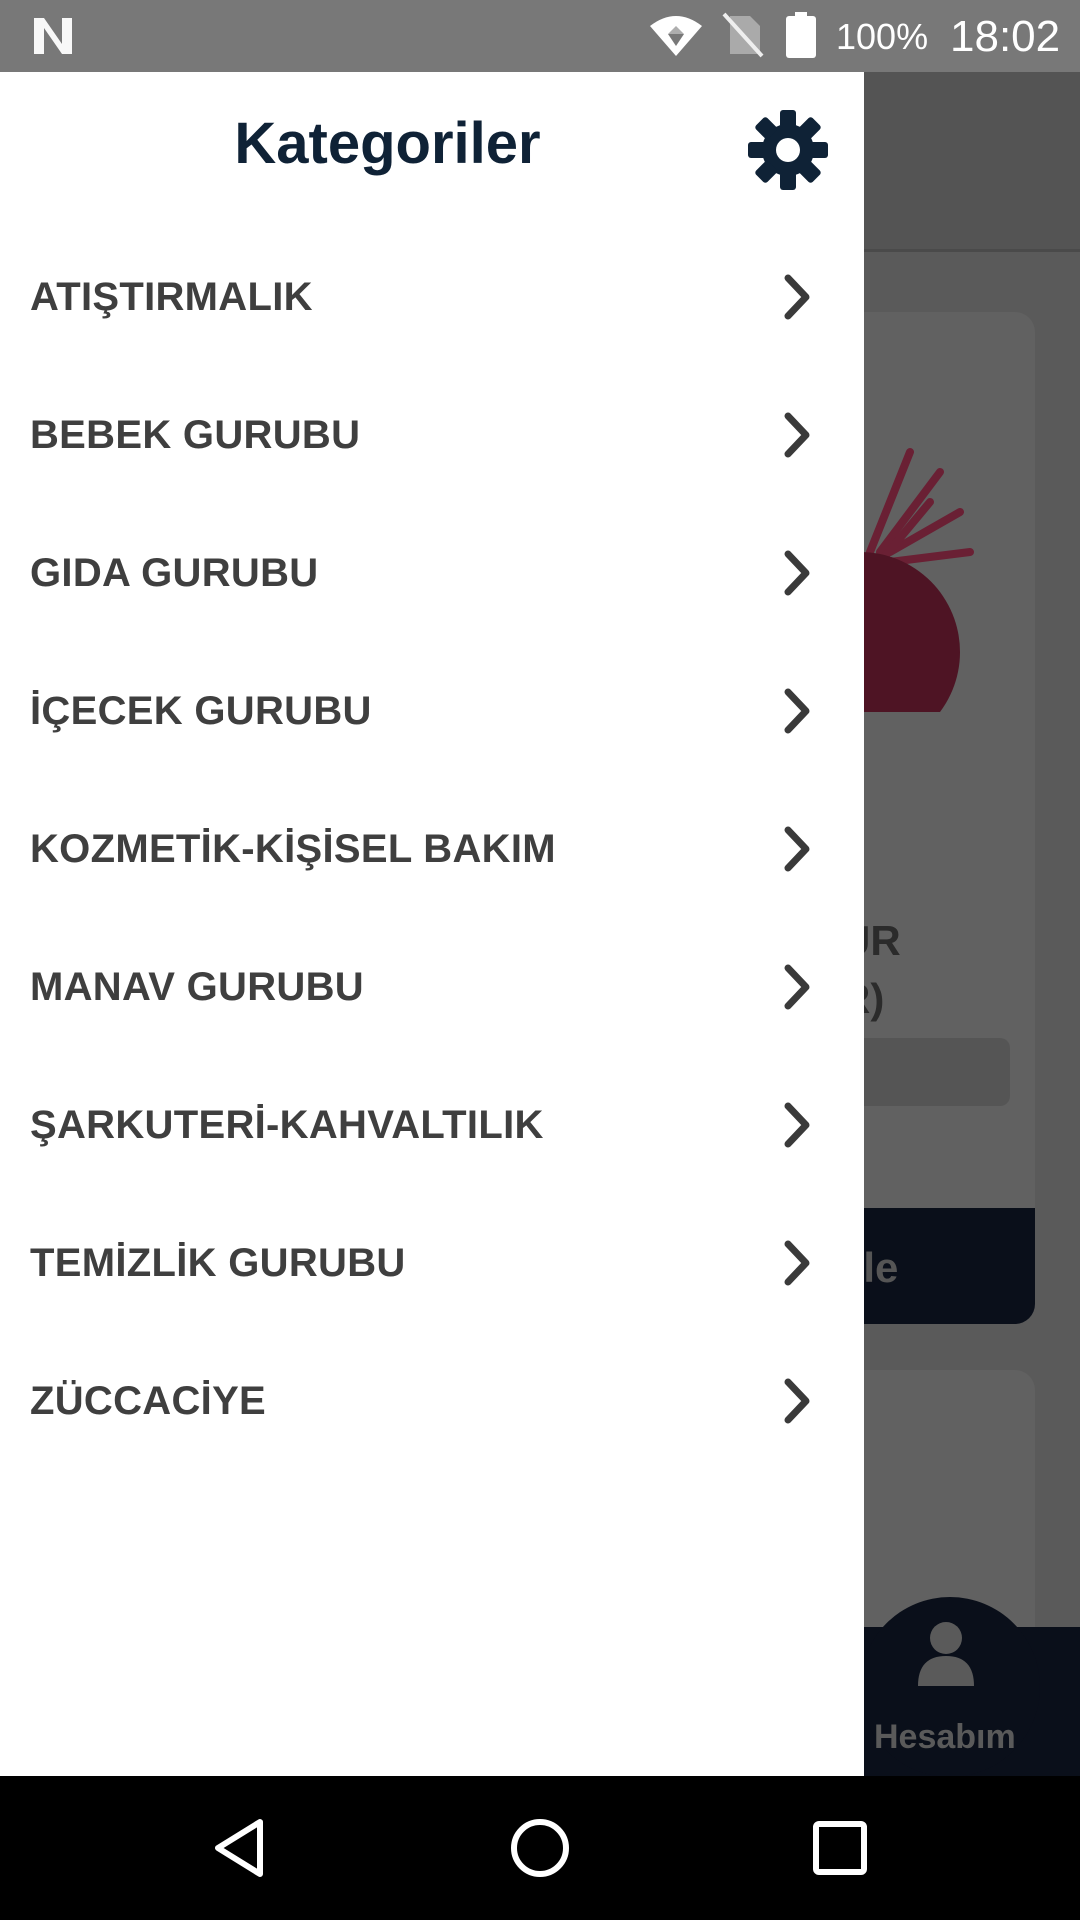 The width and height of the screenshot is (1080, 1920). Describe the element at coordinates (676, 36) in the screenshot. I see `wifi-icon` at that location.